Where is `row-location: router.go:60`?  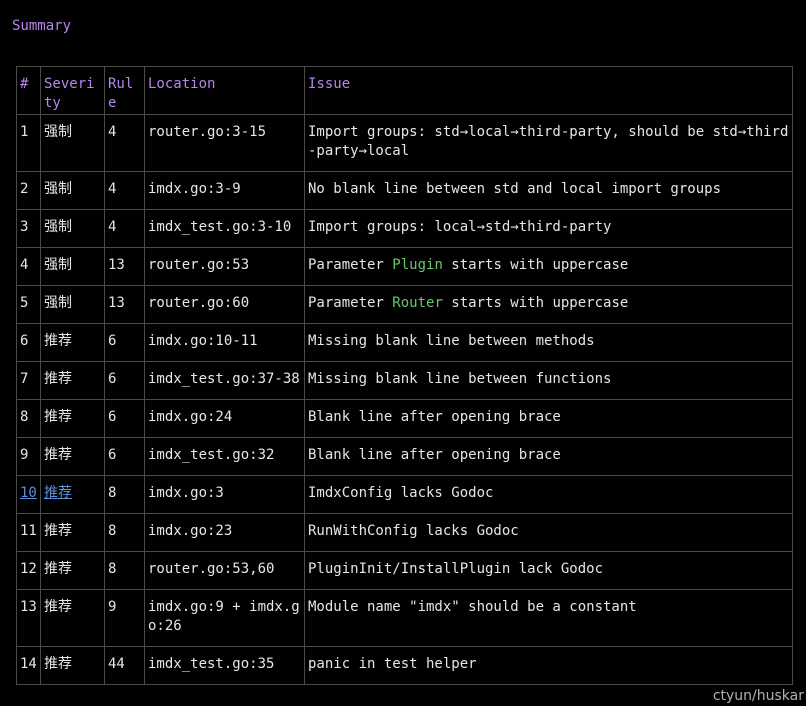 row-location: router.go:60 is located at coordinates (224, 304).